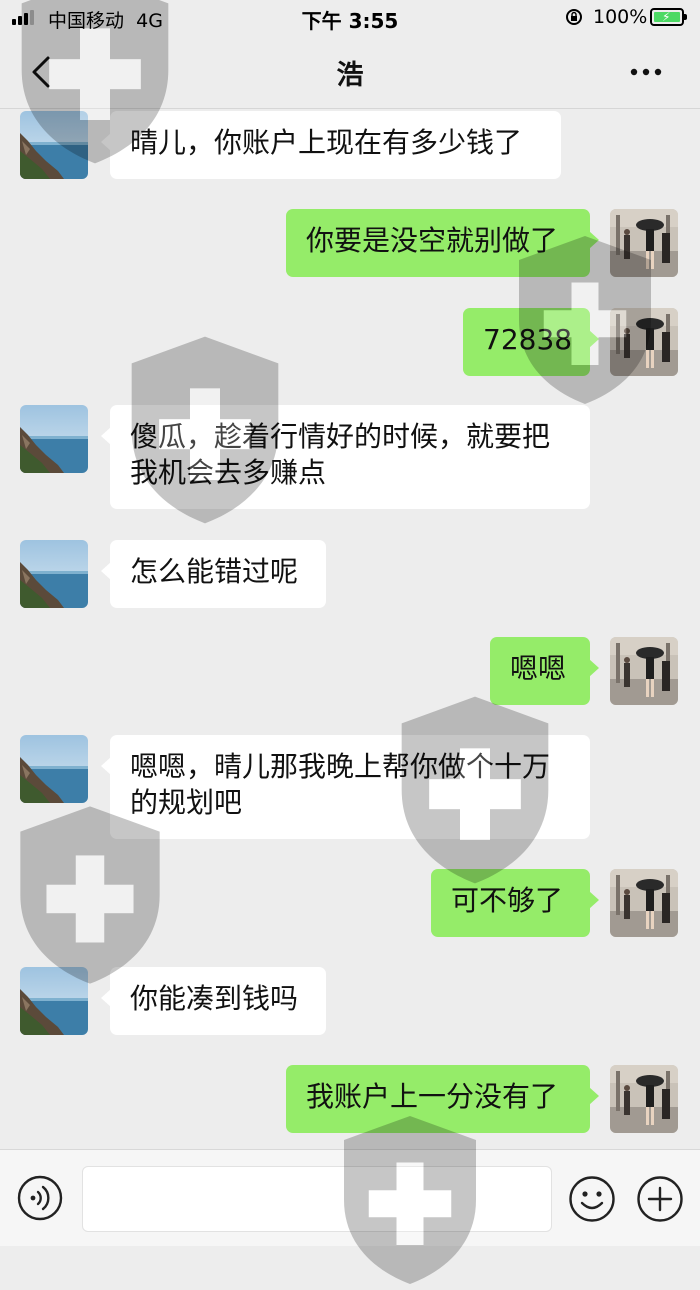  Describe the element at coordinates (538, 668) in the screenshot. I see `message-text: 嗯嗯` at that location.